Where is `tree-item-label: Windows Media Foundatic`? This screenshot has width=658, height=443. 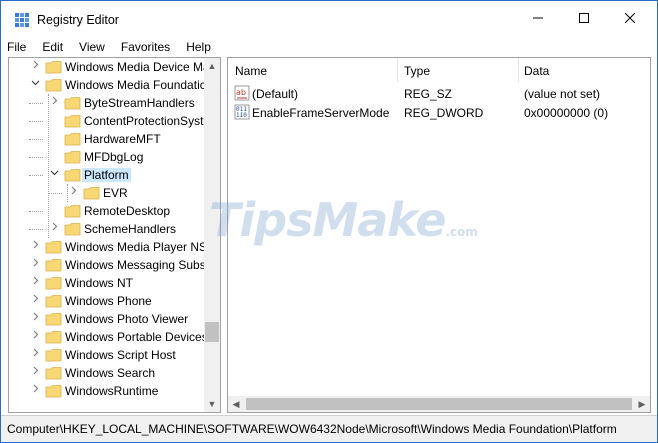 tree-item-label: Windows Media Foundatic is located at coordinates (135, 85).